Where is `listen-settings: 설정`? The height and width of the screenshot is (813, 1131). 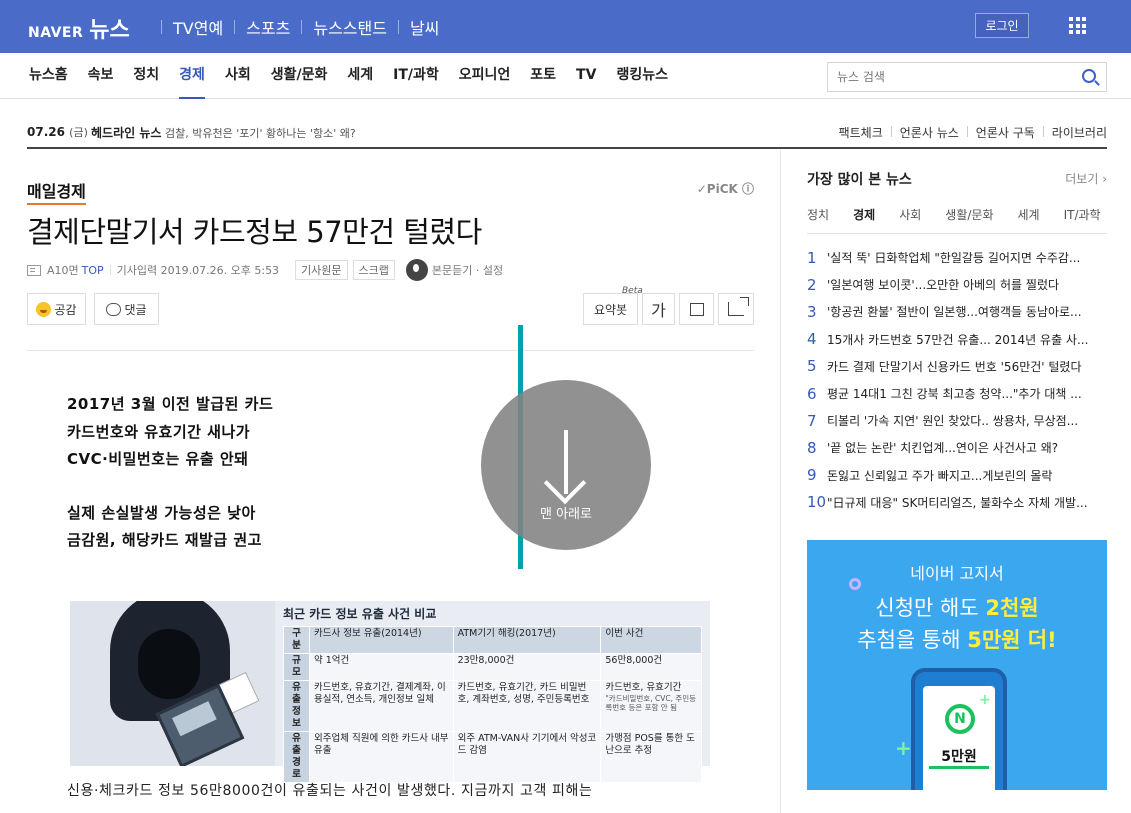 listen-settings: 설정 is located at coordinates (493, 270).